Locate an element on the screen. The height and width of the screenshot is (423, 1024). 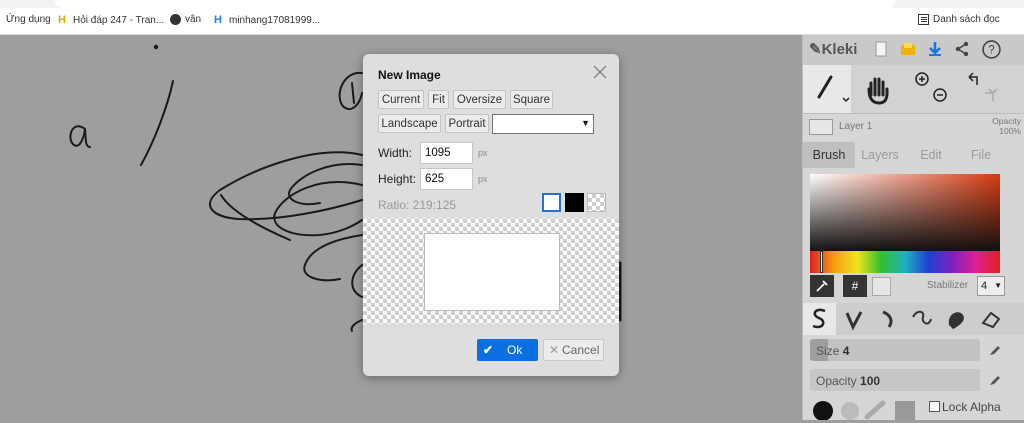
dialog-title: New Image is located at coordinates (409, 75).